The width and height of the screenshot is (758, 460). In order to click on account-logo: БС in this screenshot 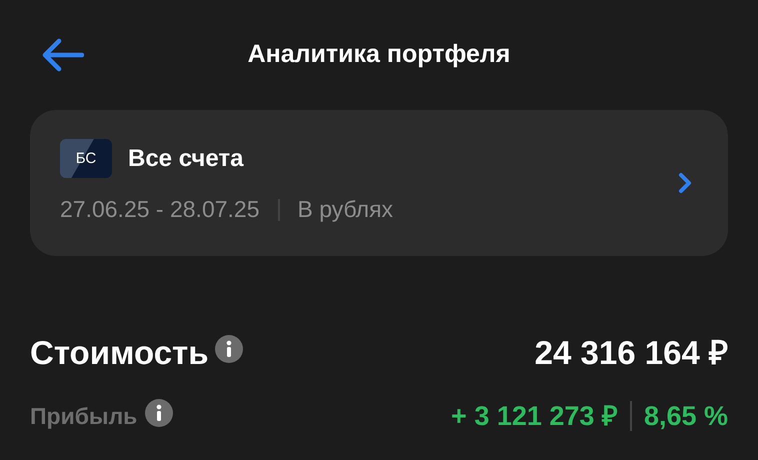, I will do `click(86, 158)`.